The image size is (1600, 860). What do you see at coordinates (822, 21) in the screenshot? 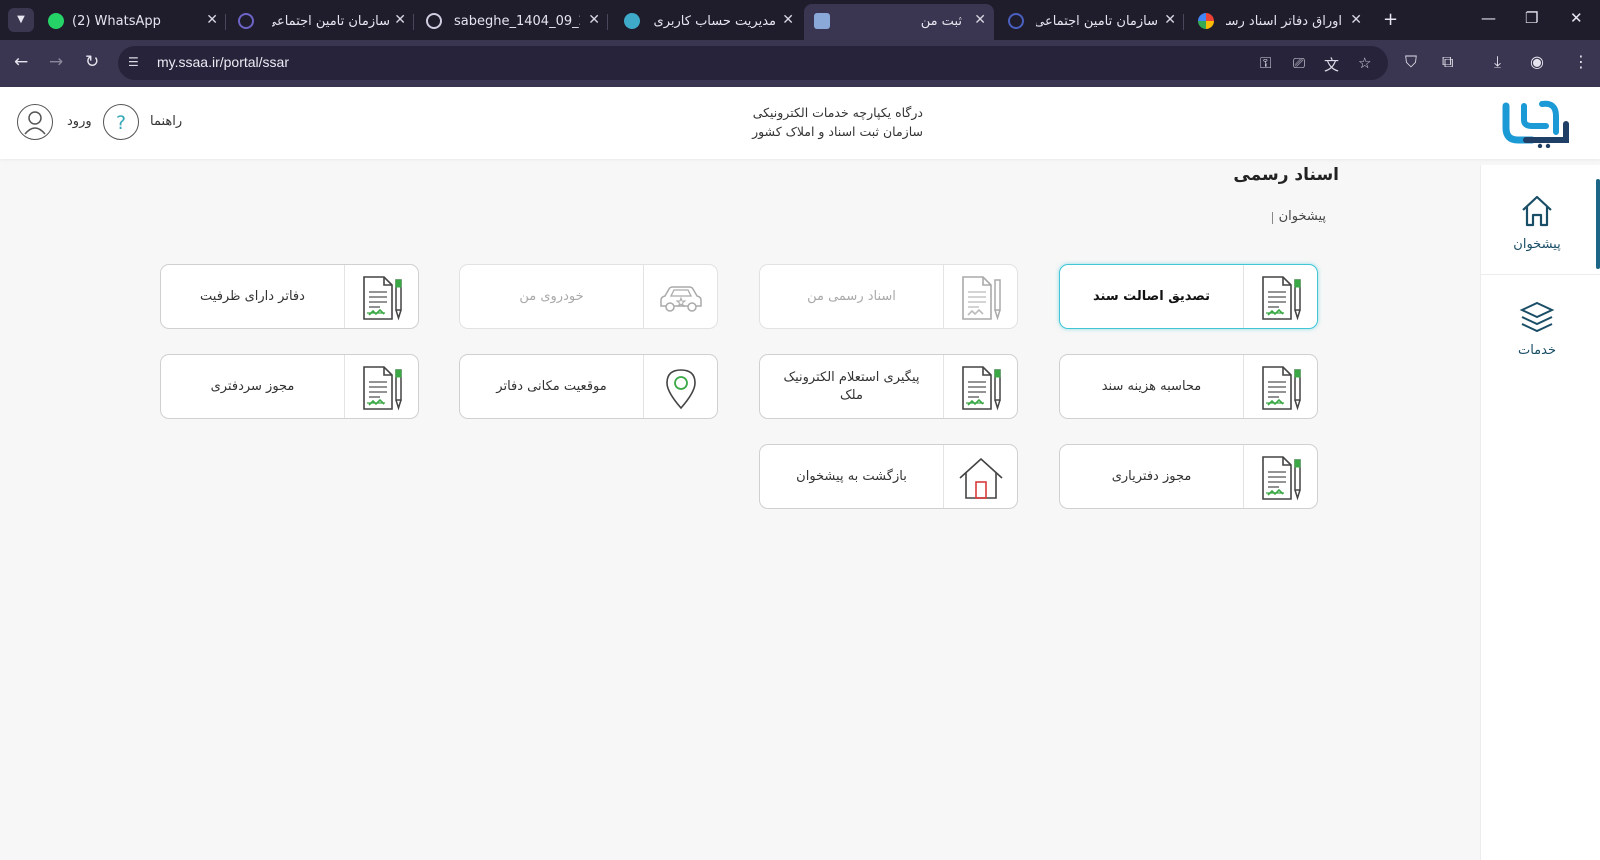
I see `sabt-icon` at bounding box center [822, 21].